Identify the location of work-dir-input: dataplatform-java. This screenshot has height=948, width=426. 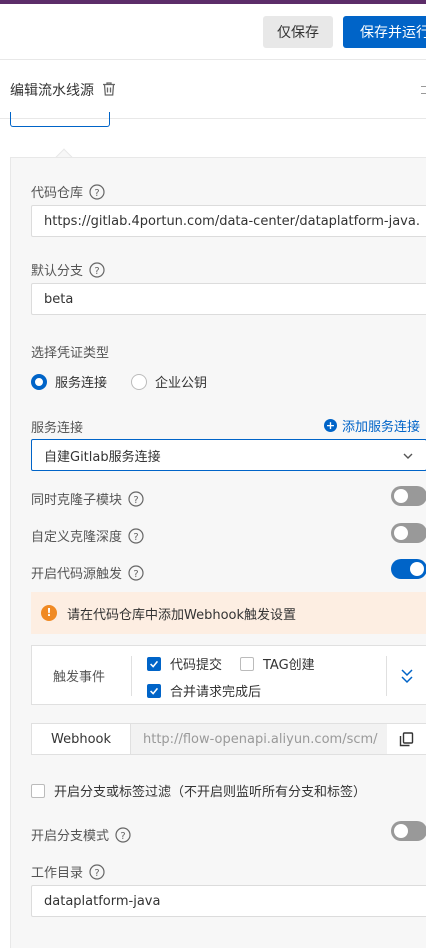
(228, 901).